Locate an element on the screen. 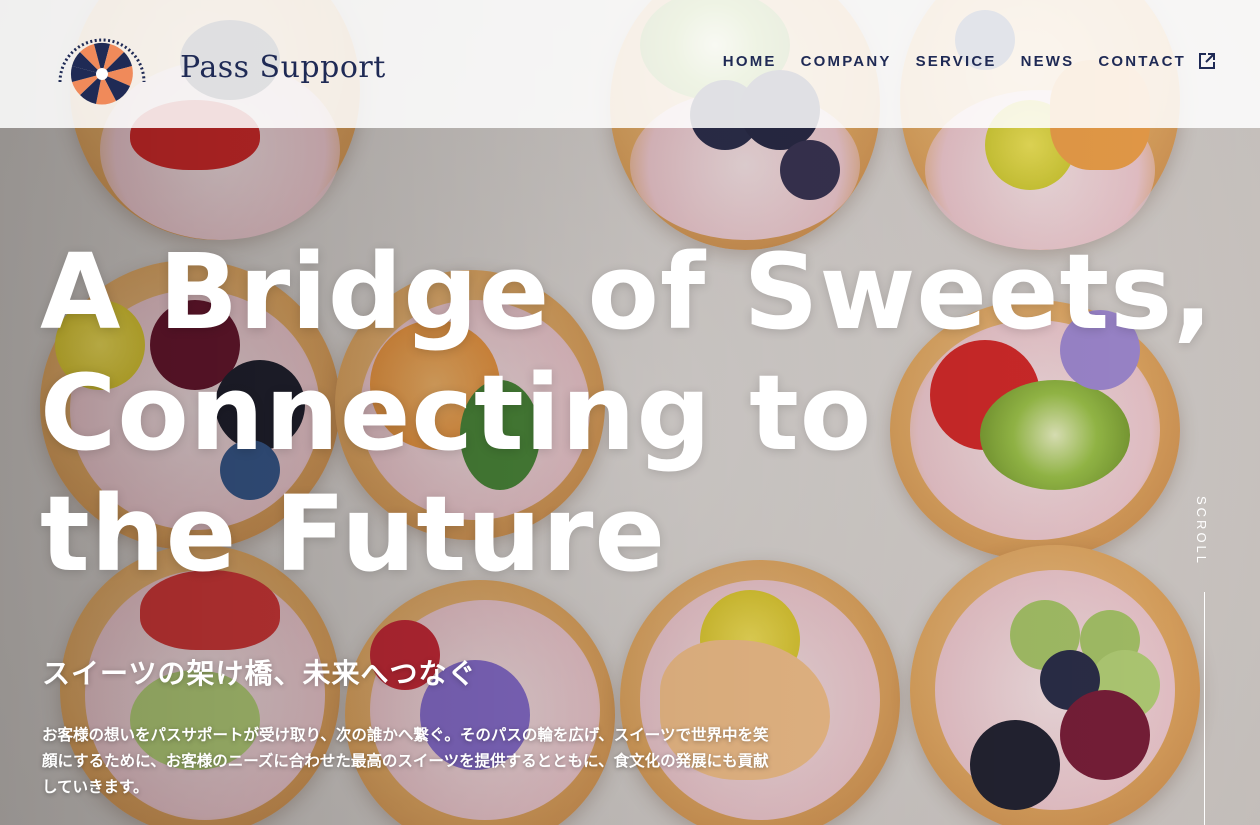 This screenshot has height=825, width=1260. hero-headline-line-2: Connecting to is located at coordinates (456, 413).